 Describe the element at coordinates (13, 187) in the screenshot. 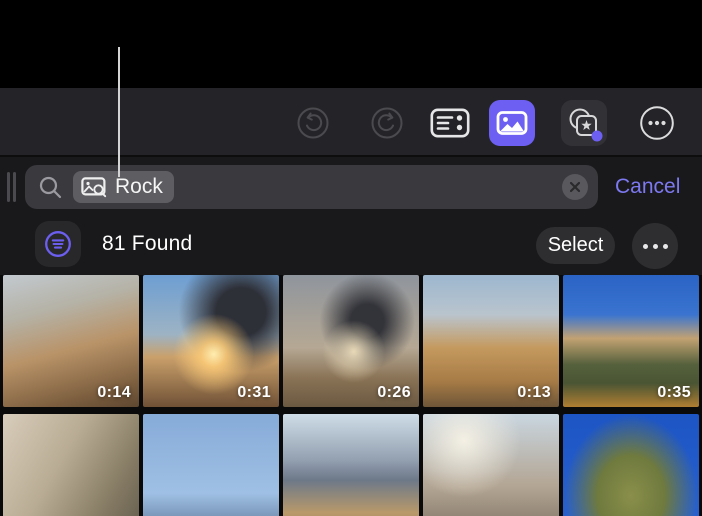

I see `drag-handle` at that location.